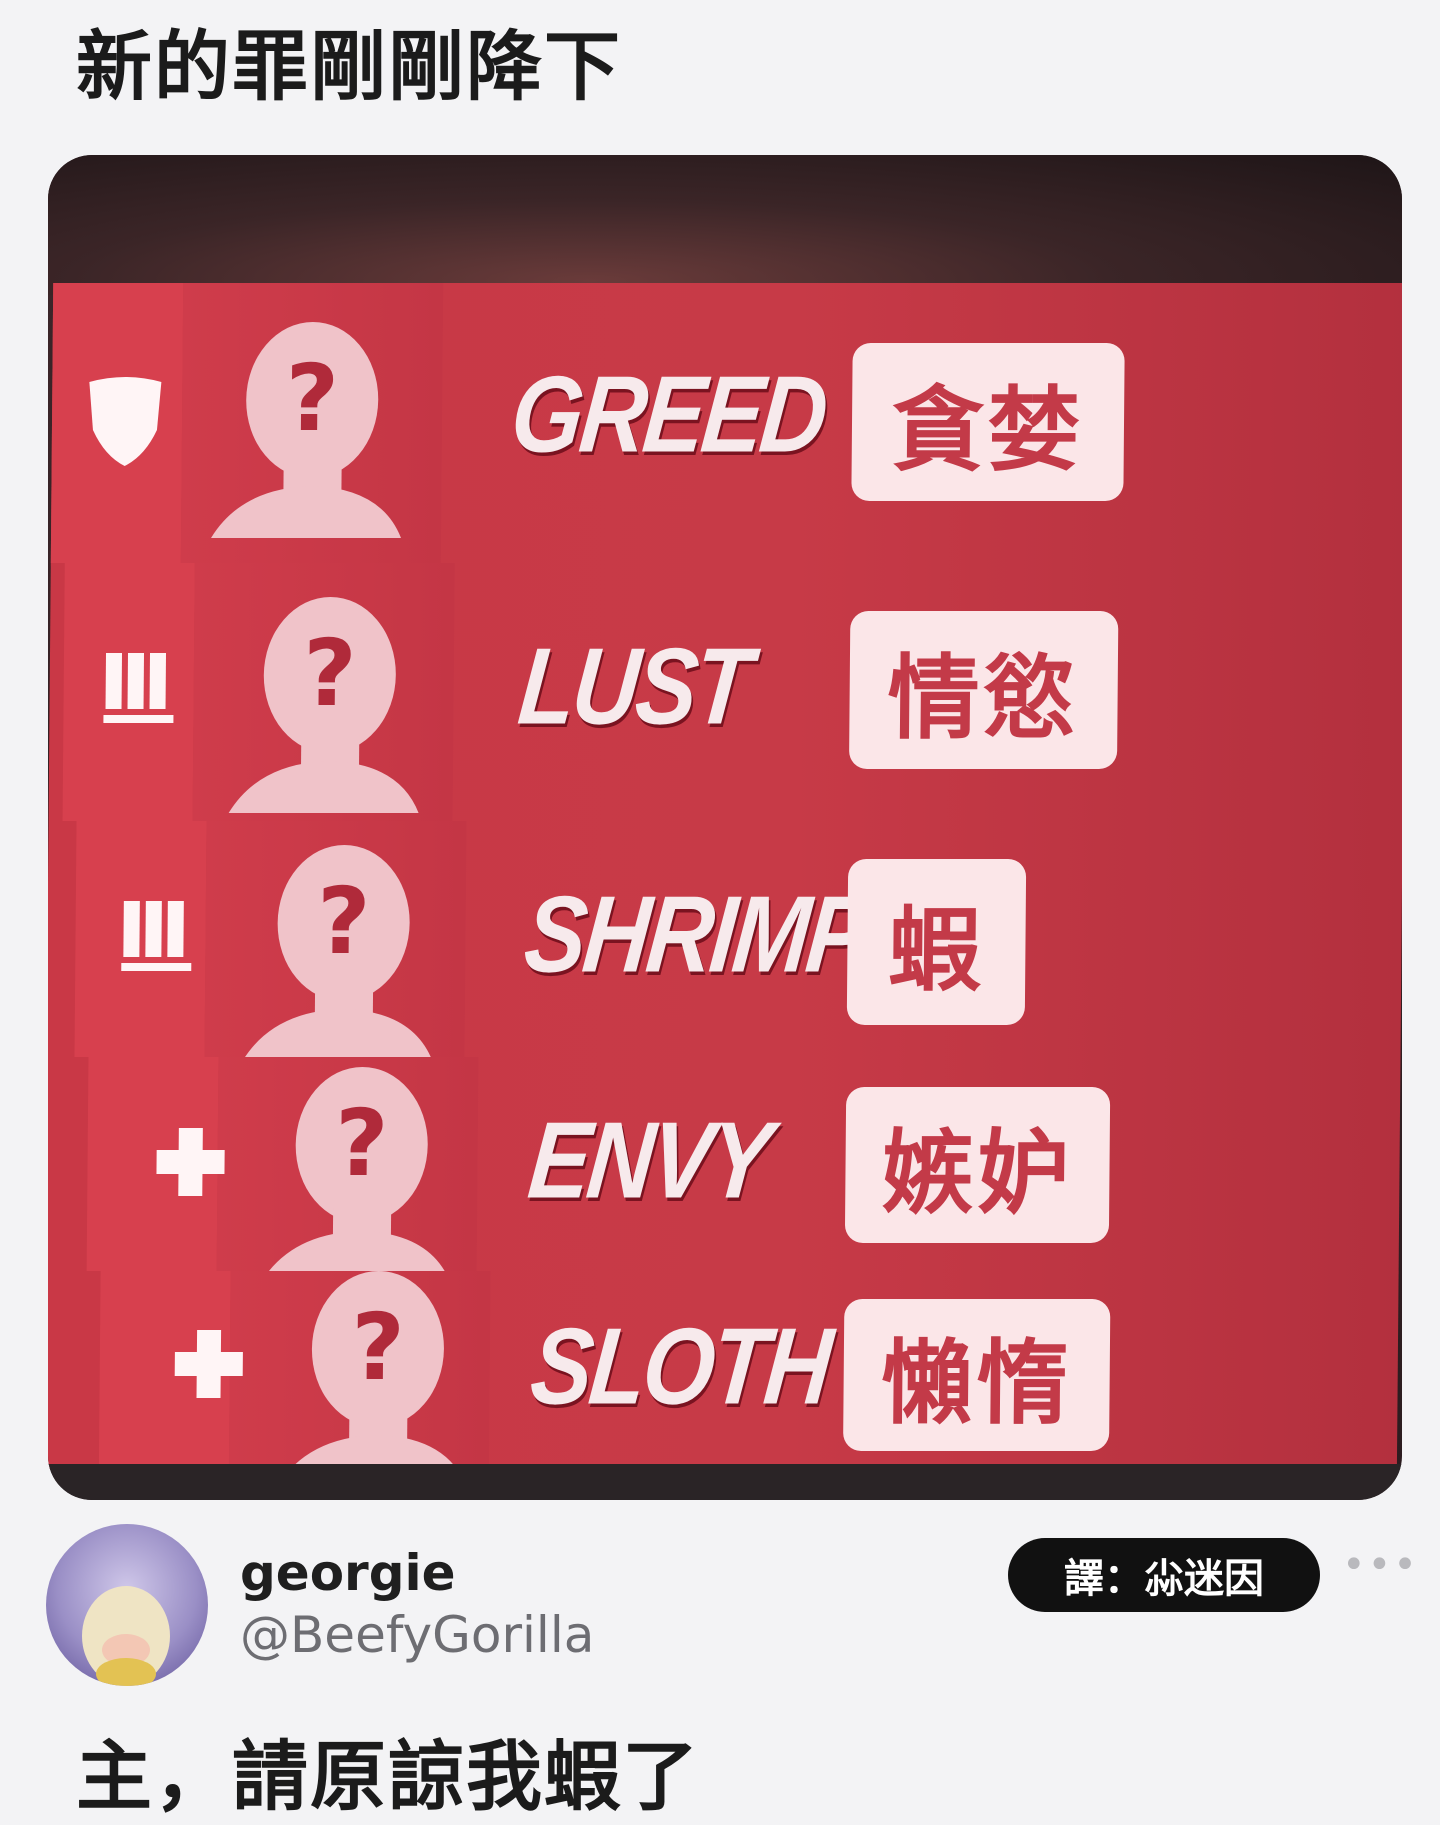  Describe the element at coordinates (977, 1375) in the screenshot. I see `translation-tag: 懶惰` at that location.